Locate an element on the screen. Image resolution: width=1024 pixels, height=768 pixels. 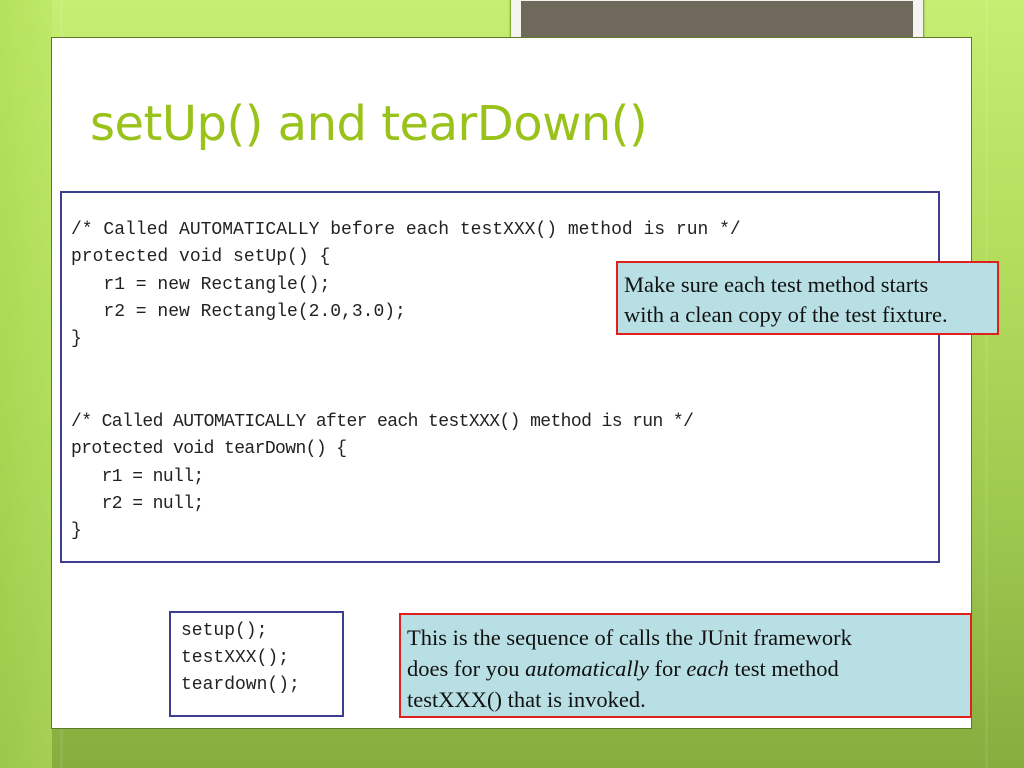
sequence-line: testXXX(); is located at coordinates (235, 658).